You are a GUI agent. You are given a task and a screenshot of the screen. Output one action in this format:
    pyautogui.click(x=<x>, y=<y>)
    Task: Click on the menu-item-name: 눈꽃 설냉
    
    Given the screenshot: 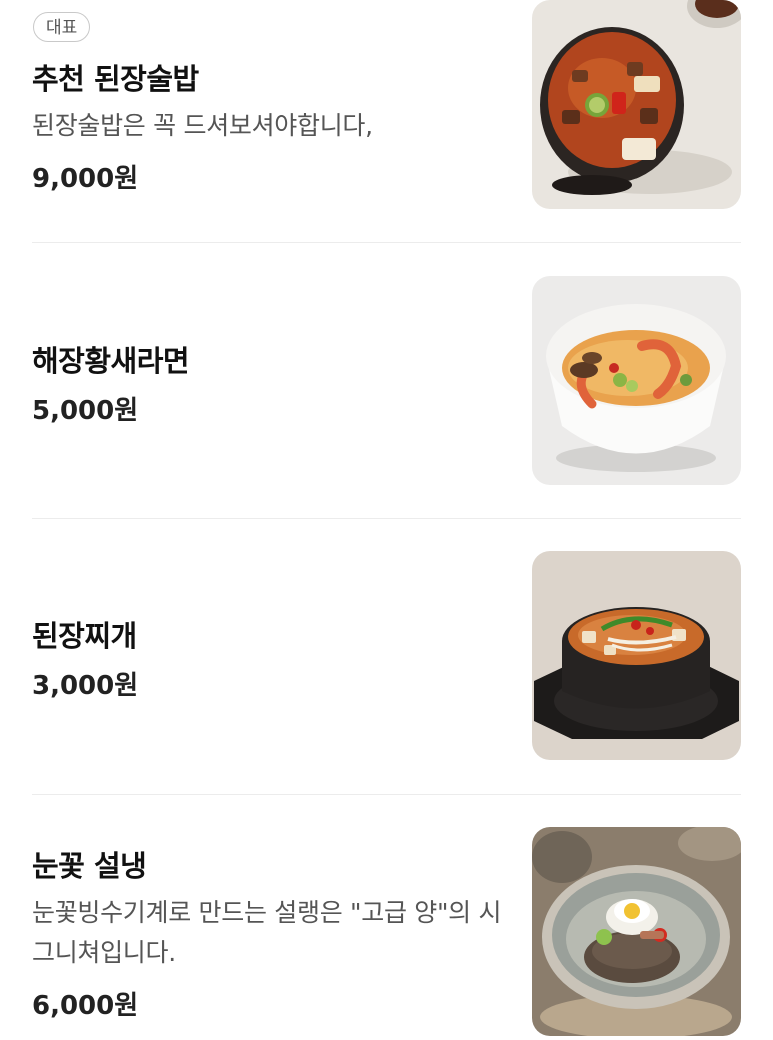 What is the action you would take?
    pyautogui.click(x=89, y=866)
    